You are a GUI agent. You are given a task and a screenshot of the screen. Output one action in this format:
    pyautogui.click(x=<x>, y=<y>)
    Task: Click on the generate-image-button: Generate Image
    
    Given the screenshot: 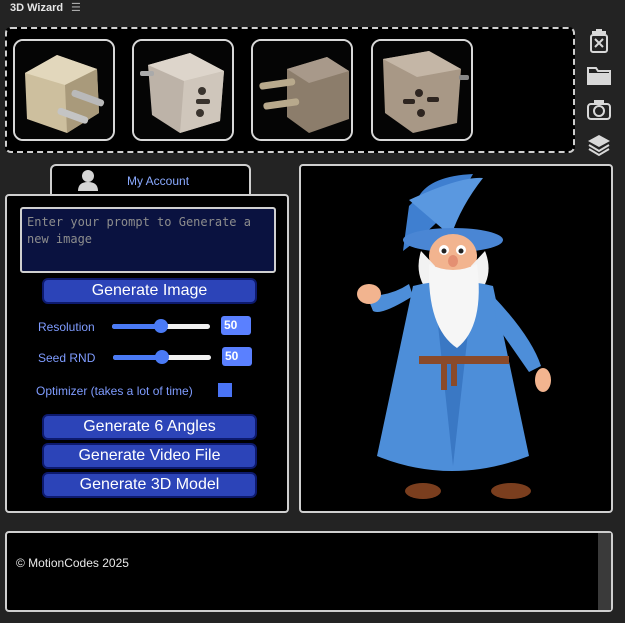 What is the action you would take?
    pyautogui.click(x=149, y=291)
    